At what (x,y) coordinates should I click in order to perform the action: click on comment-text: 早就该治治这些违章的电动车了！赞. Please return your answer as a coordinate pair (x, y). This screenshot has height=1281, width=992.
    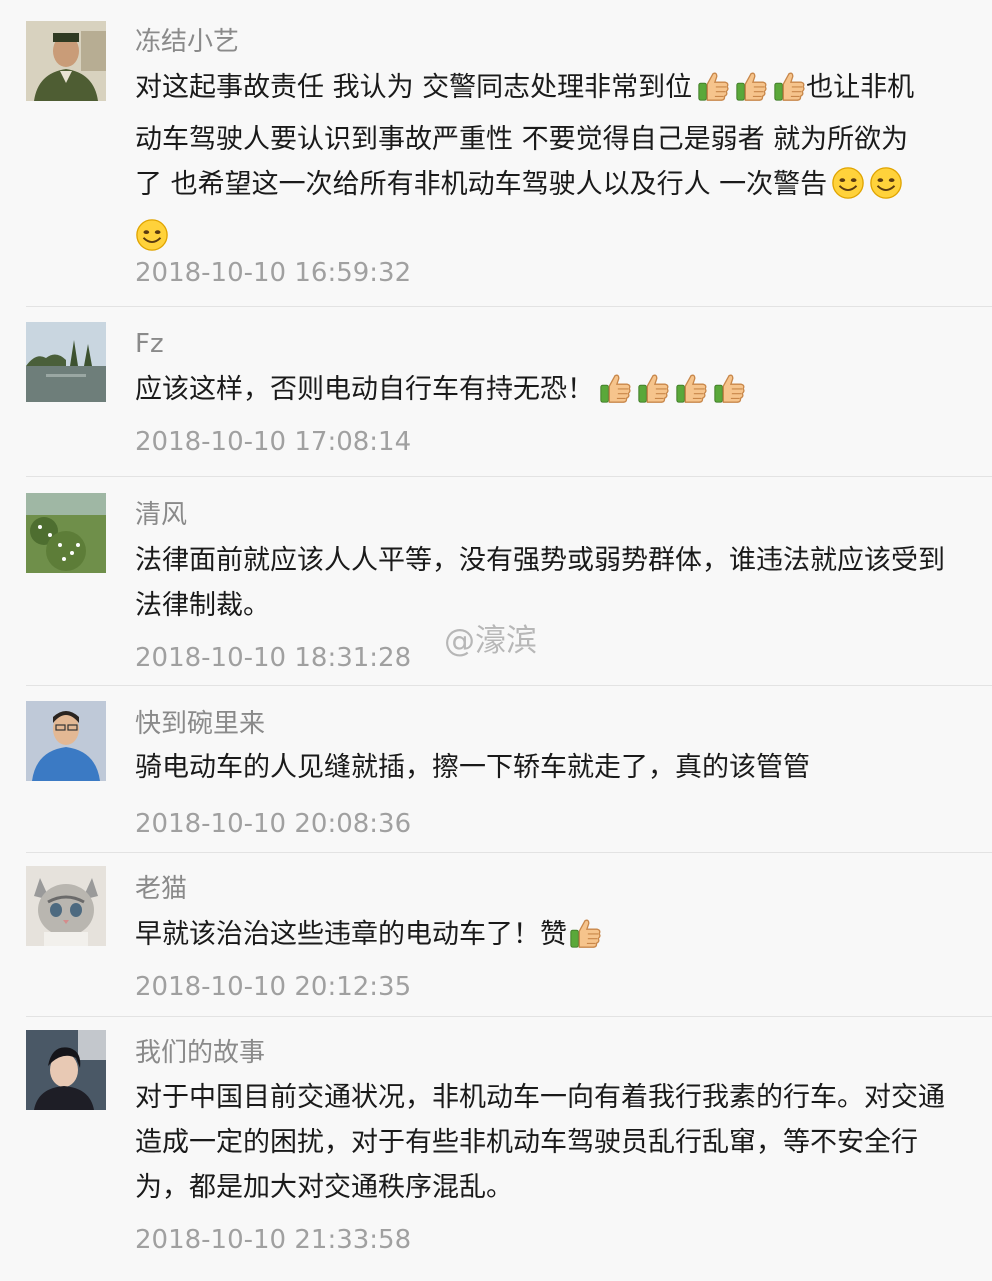
    Looking at the image, I should click on (545, 938).